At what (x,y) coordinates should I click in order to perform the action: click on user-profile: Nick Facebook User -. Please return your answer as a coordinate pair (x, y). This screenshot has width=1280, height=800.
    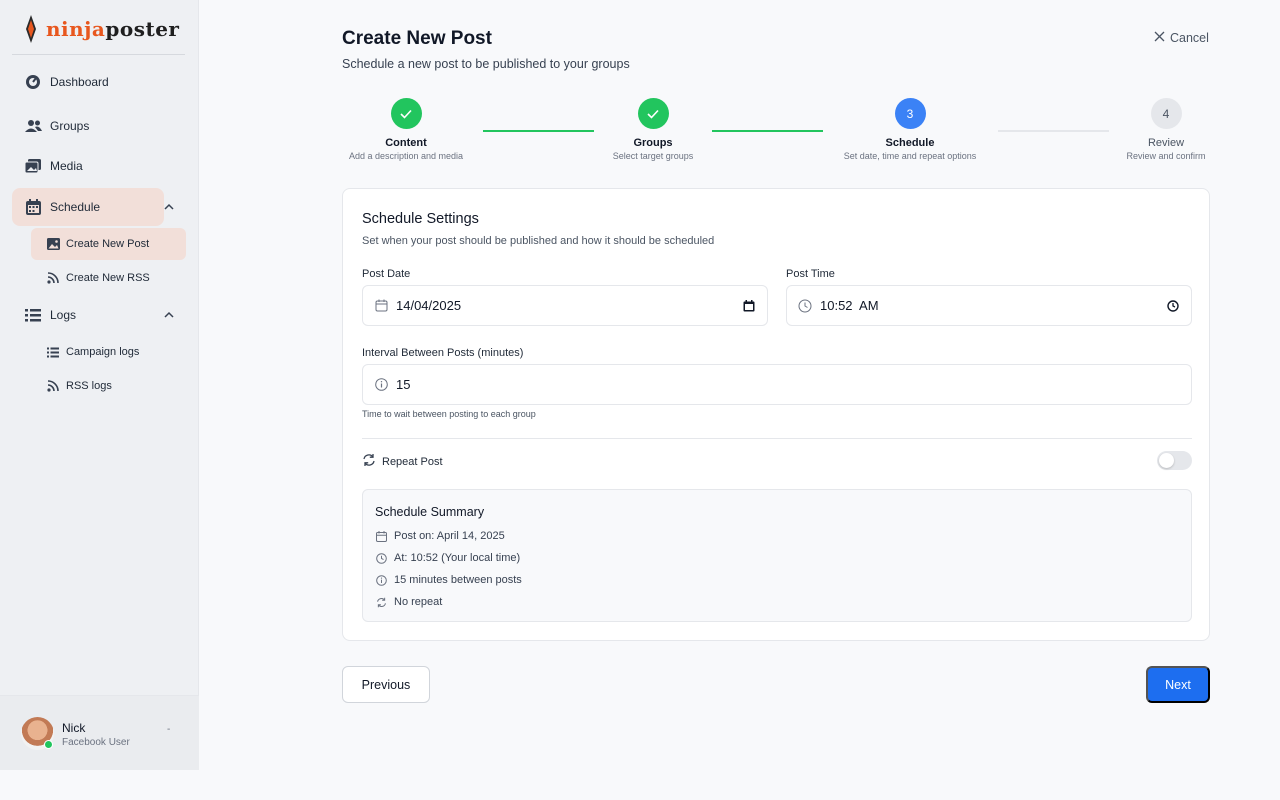
    Looking at the image, I should click on (99, 732).